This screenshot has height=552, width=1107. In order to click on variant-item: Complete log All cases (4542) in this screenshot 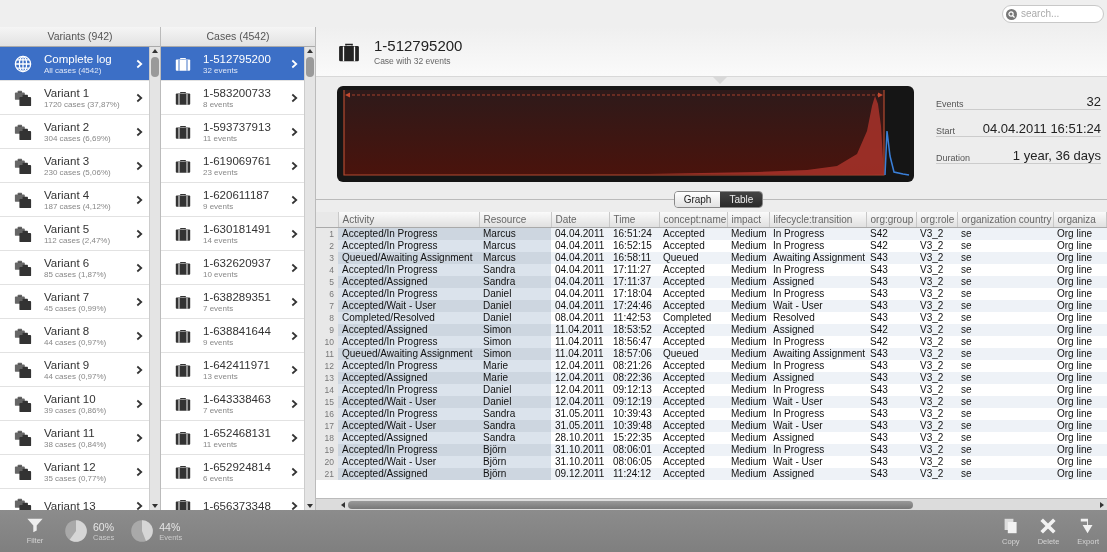, I will do `click(74, 64)`.